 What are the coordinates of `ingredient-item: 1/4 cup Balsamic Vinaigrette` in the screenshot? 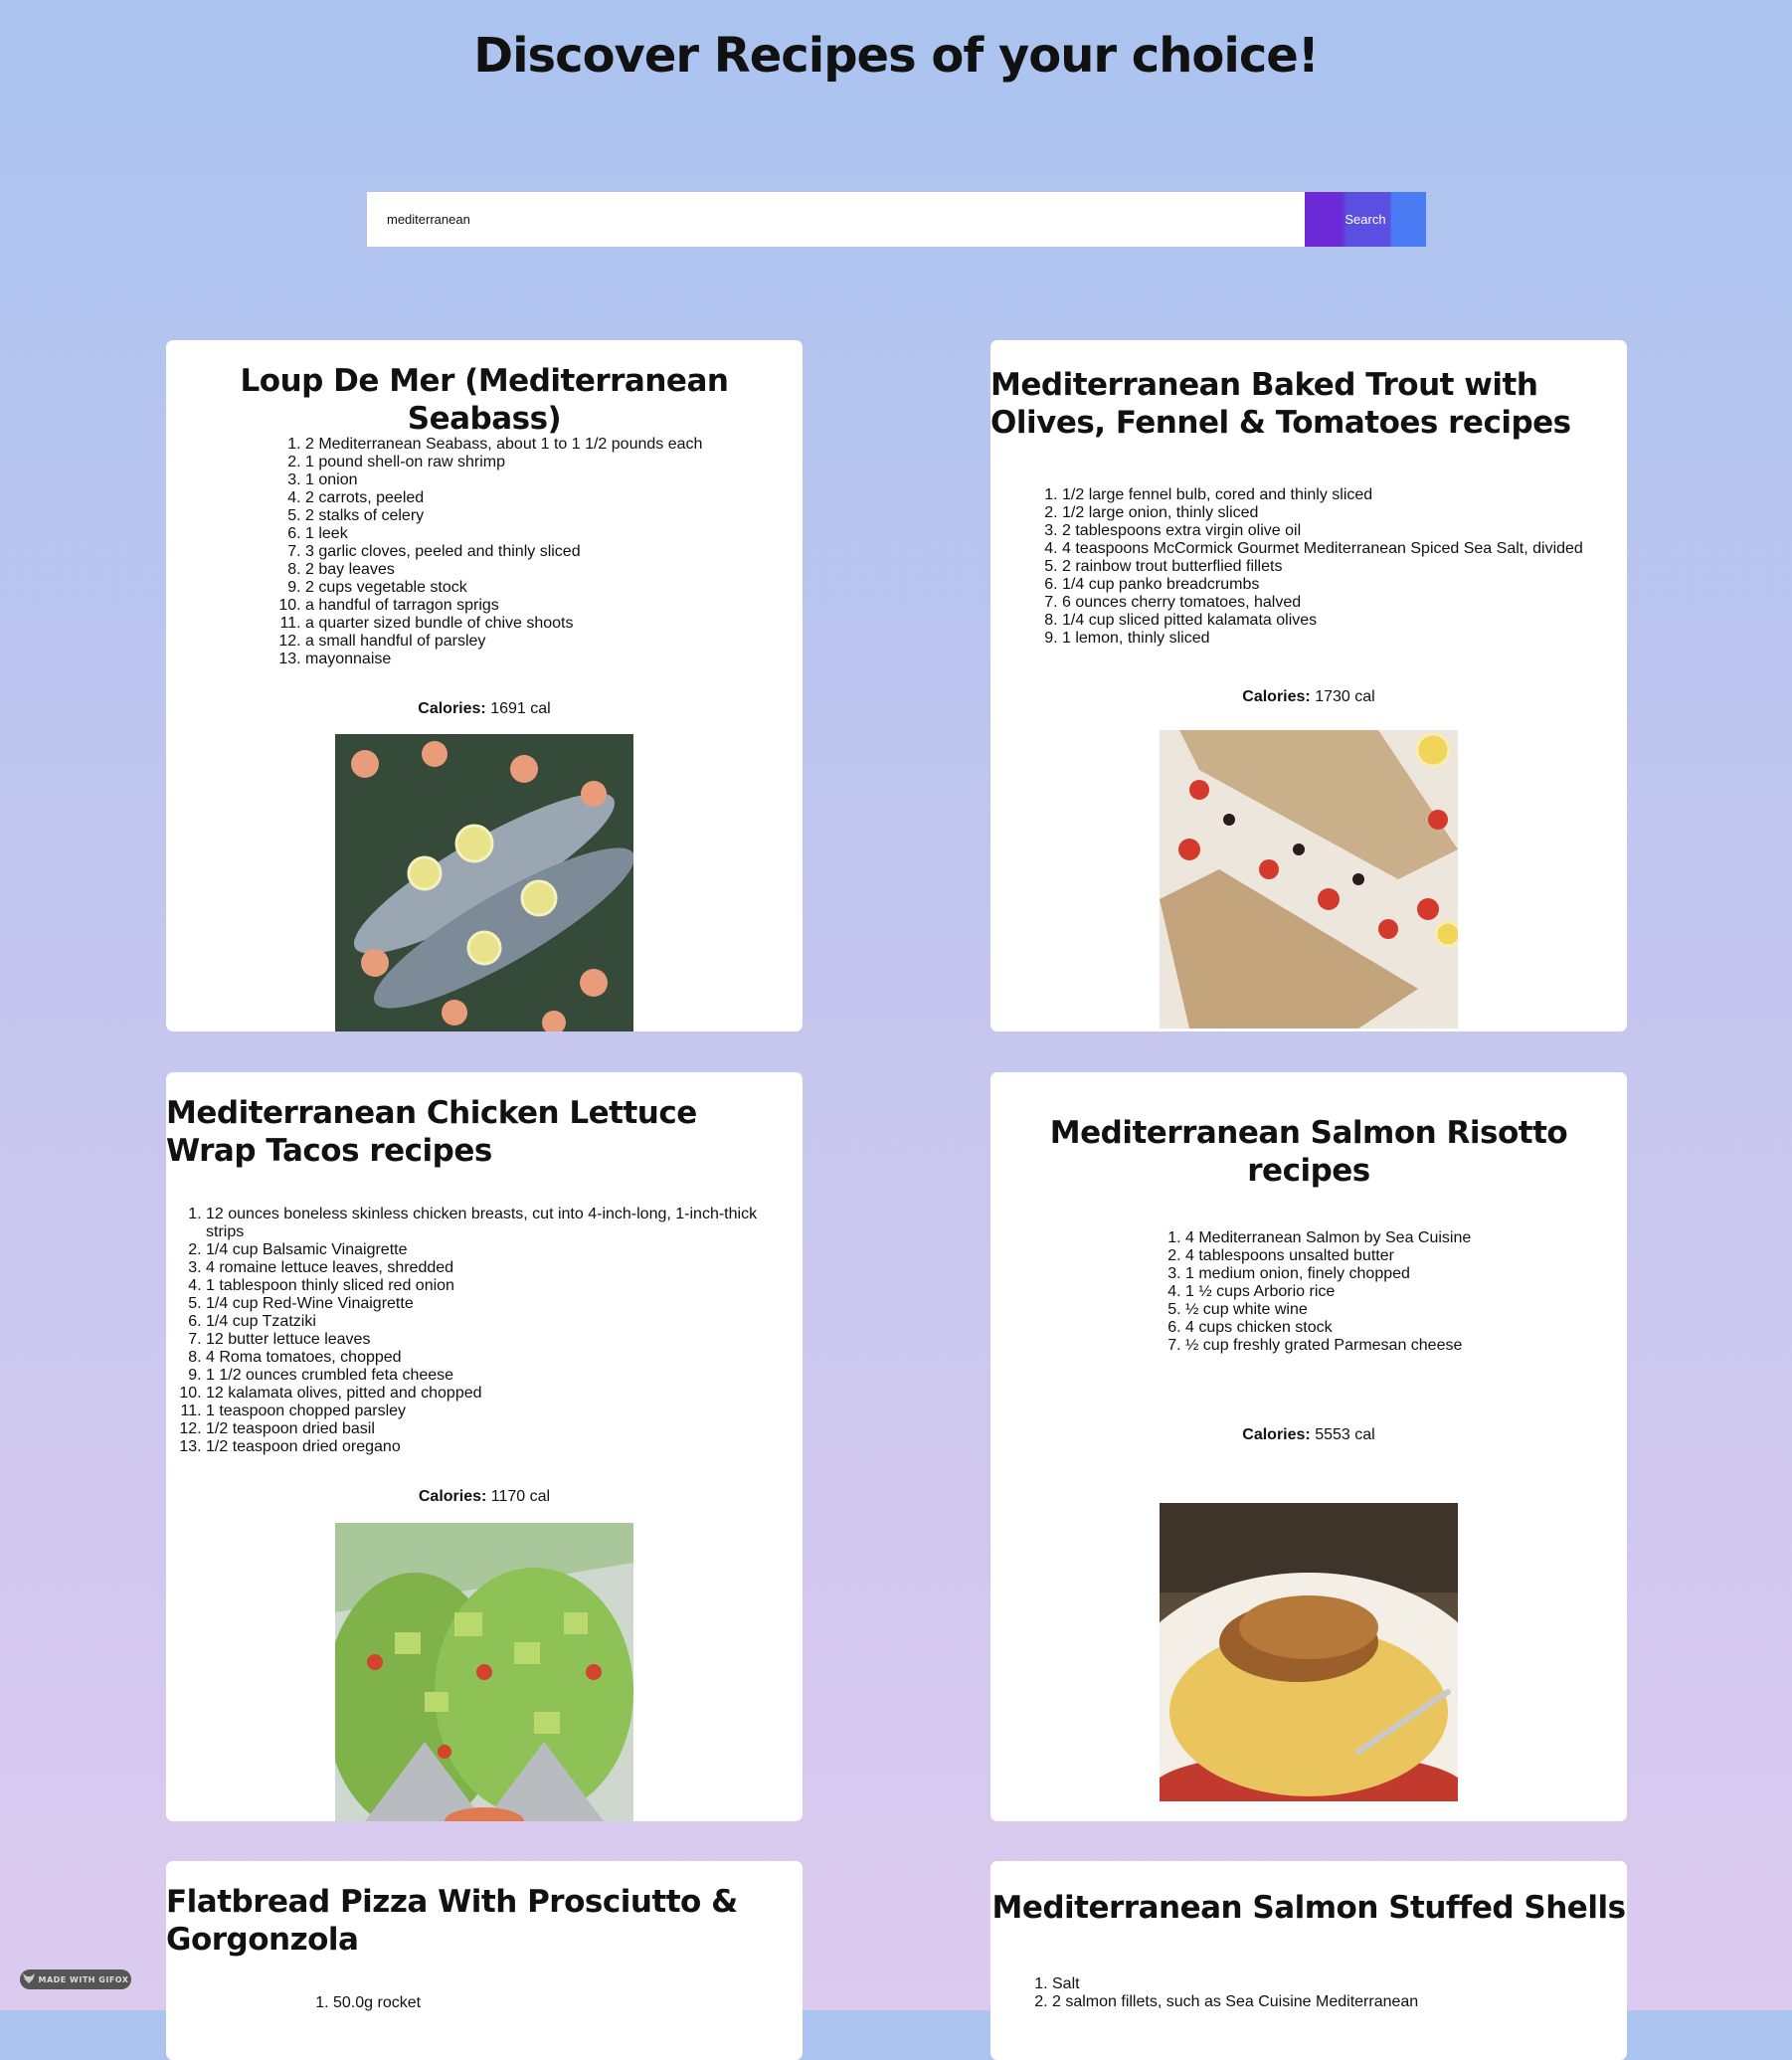 It's located at (500, 1250).